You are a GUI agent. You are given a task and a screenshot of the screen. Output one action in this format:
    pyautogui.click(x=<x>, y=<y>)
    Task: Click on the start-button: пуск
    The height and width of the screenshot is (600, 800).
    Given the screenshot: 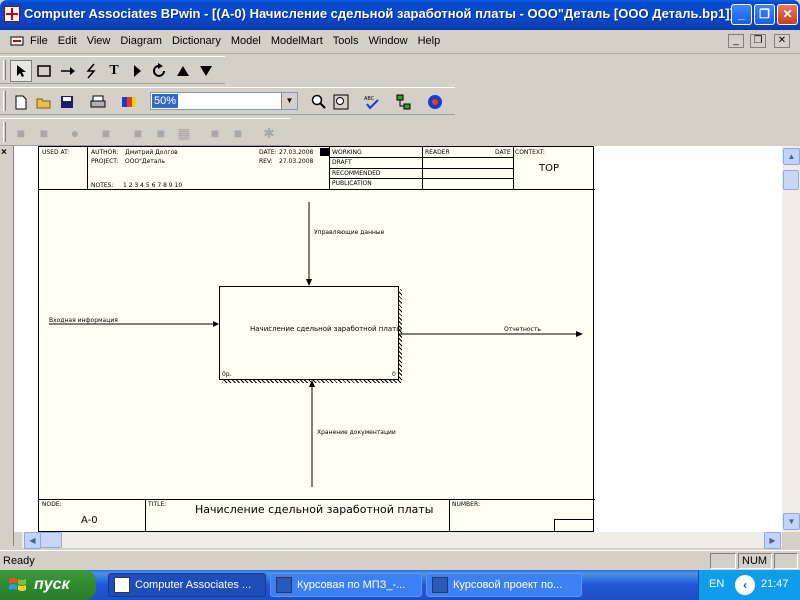 What is the action you would take?
    pyautogui.click(x=48, y=585)
    